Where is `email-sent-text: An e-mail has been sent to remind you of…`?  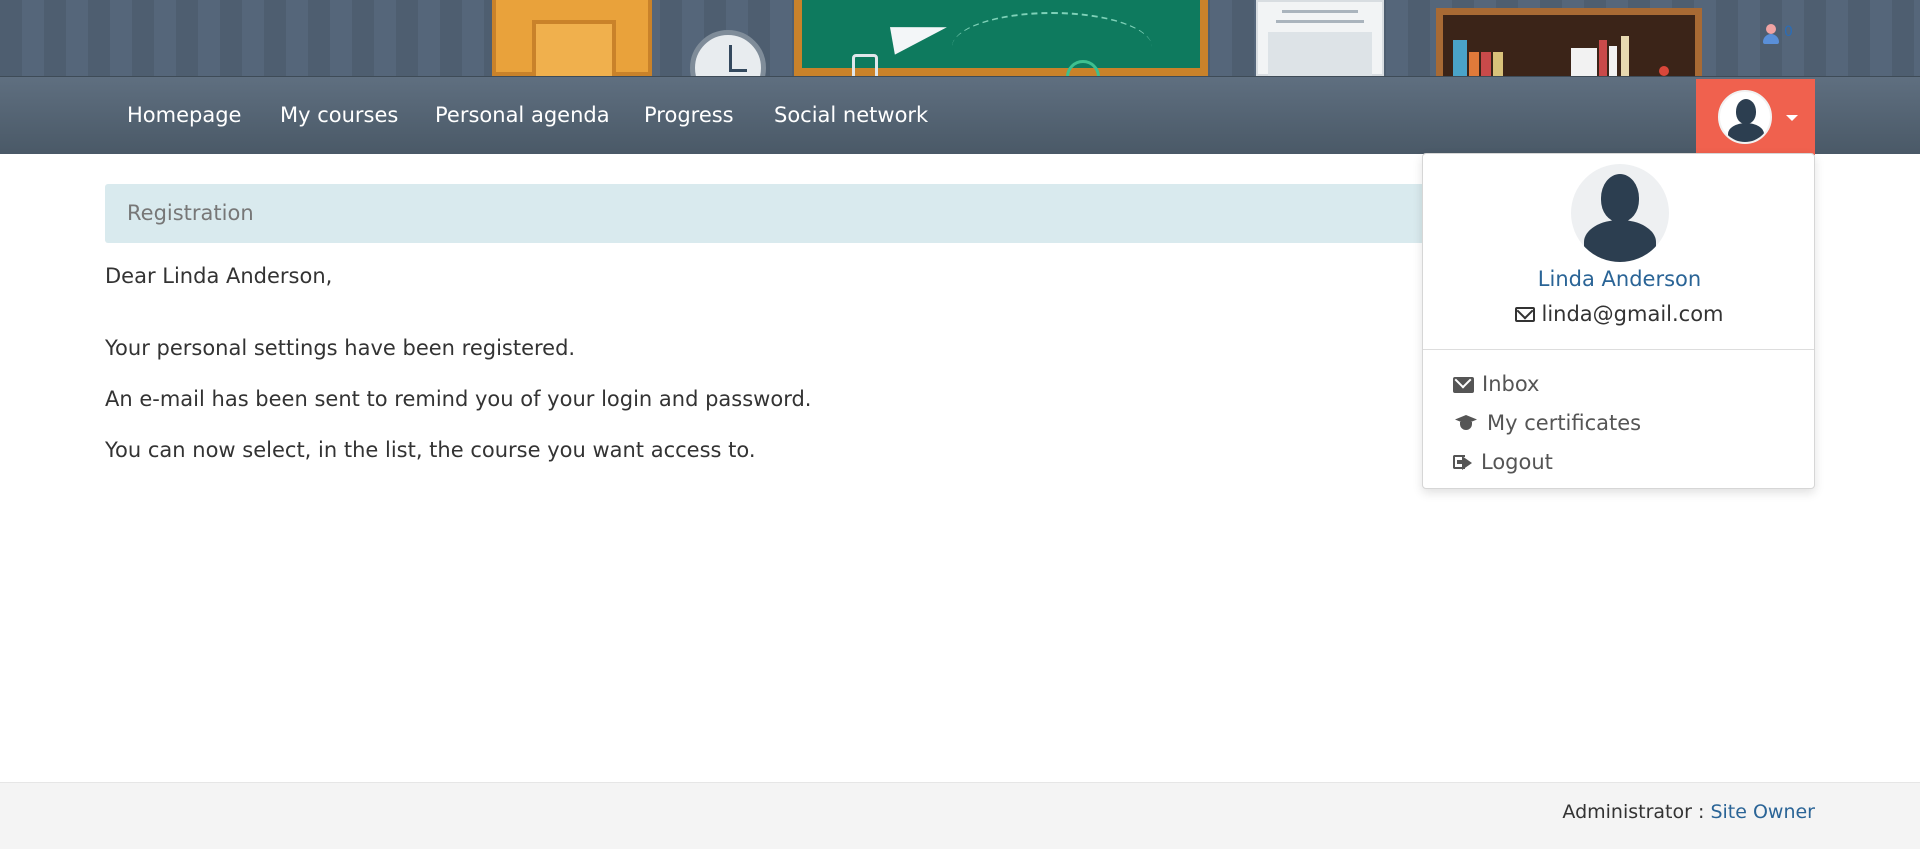
email-sent-text: An e-mail has been sent to remind you of… is located at coordinates (458, 399).